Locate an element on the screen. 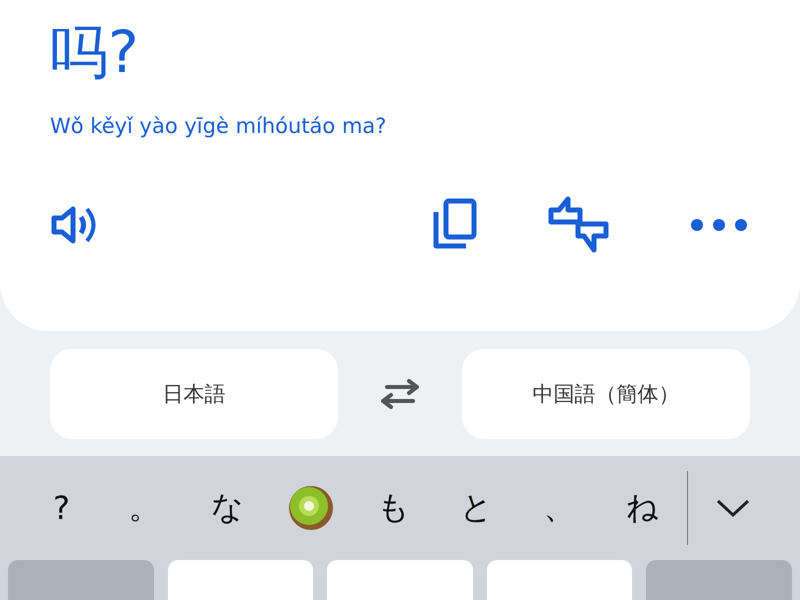 The height and width of the screenshot is (600, 800). kiwi-icon is located at coordinates (311, 508).